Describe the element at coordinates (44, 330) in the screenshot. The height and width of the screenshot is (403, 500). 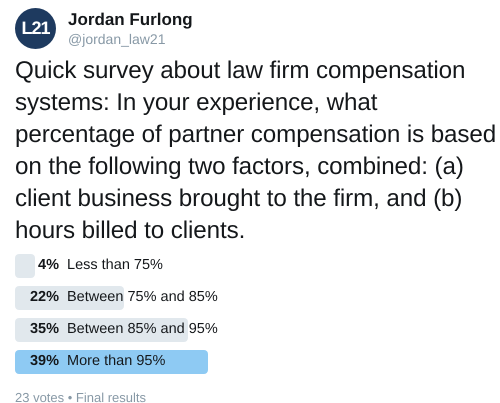
I see `poll-percent: 35%` at that location.